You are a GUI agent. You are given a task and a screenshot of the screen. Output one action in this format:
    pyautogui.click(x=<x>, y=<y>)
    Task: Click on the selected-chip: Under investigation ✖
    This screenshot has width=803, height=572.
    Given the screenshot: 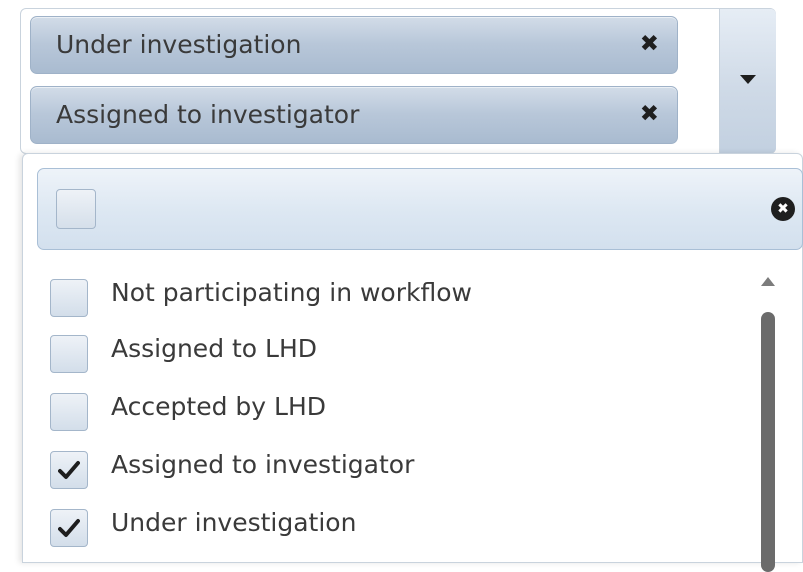 What is the action you would take?
    pyautogui.click(x=354, y=45)
    